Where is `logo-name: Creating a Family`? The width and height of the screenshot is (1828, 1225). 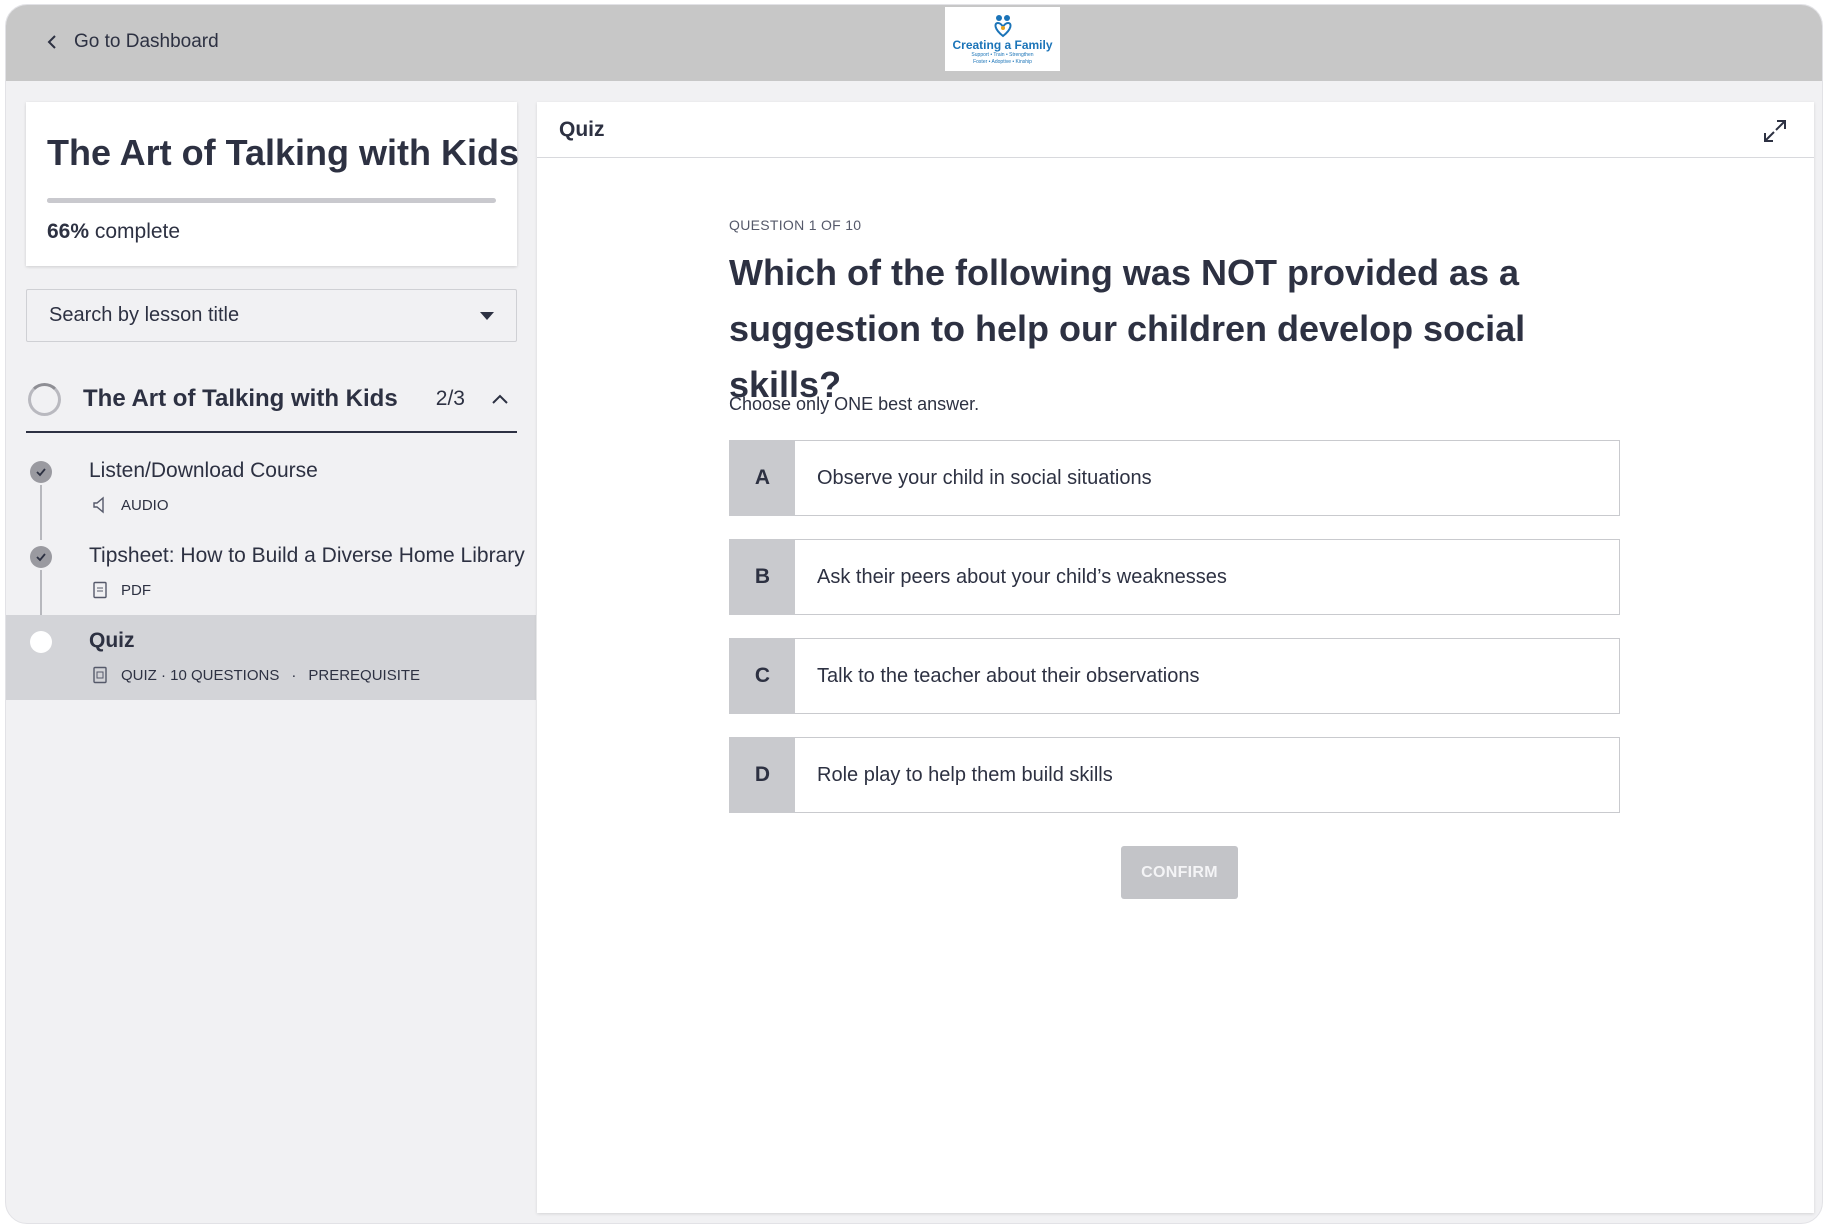 logo-name: Creating a Family is located at coordinates (1002, 44).